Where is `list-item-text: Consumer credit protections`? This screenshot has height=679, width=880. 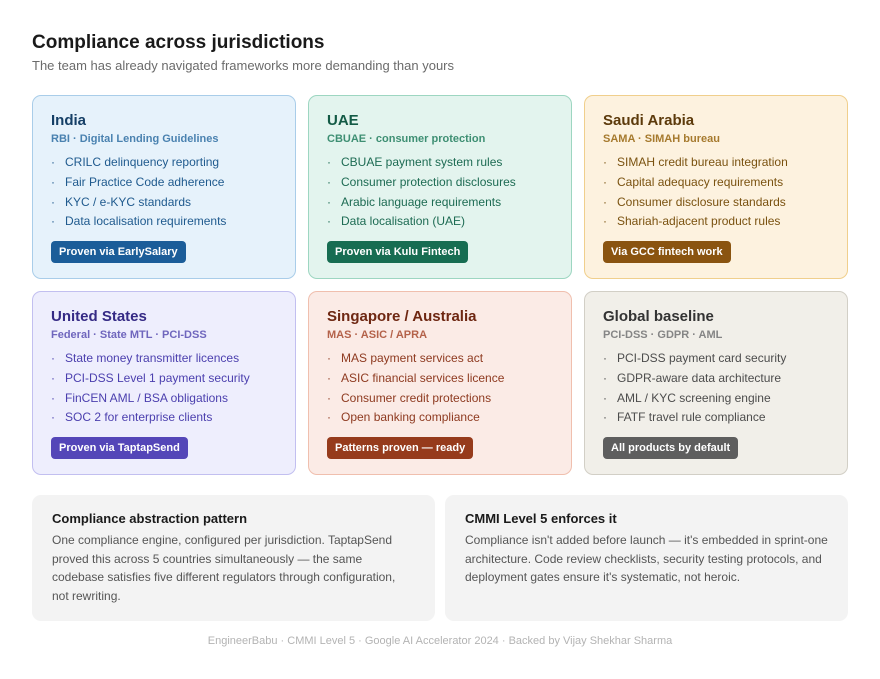 list-item-text: Consumer credit protections is located at coordinates (416, 397).